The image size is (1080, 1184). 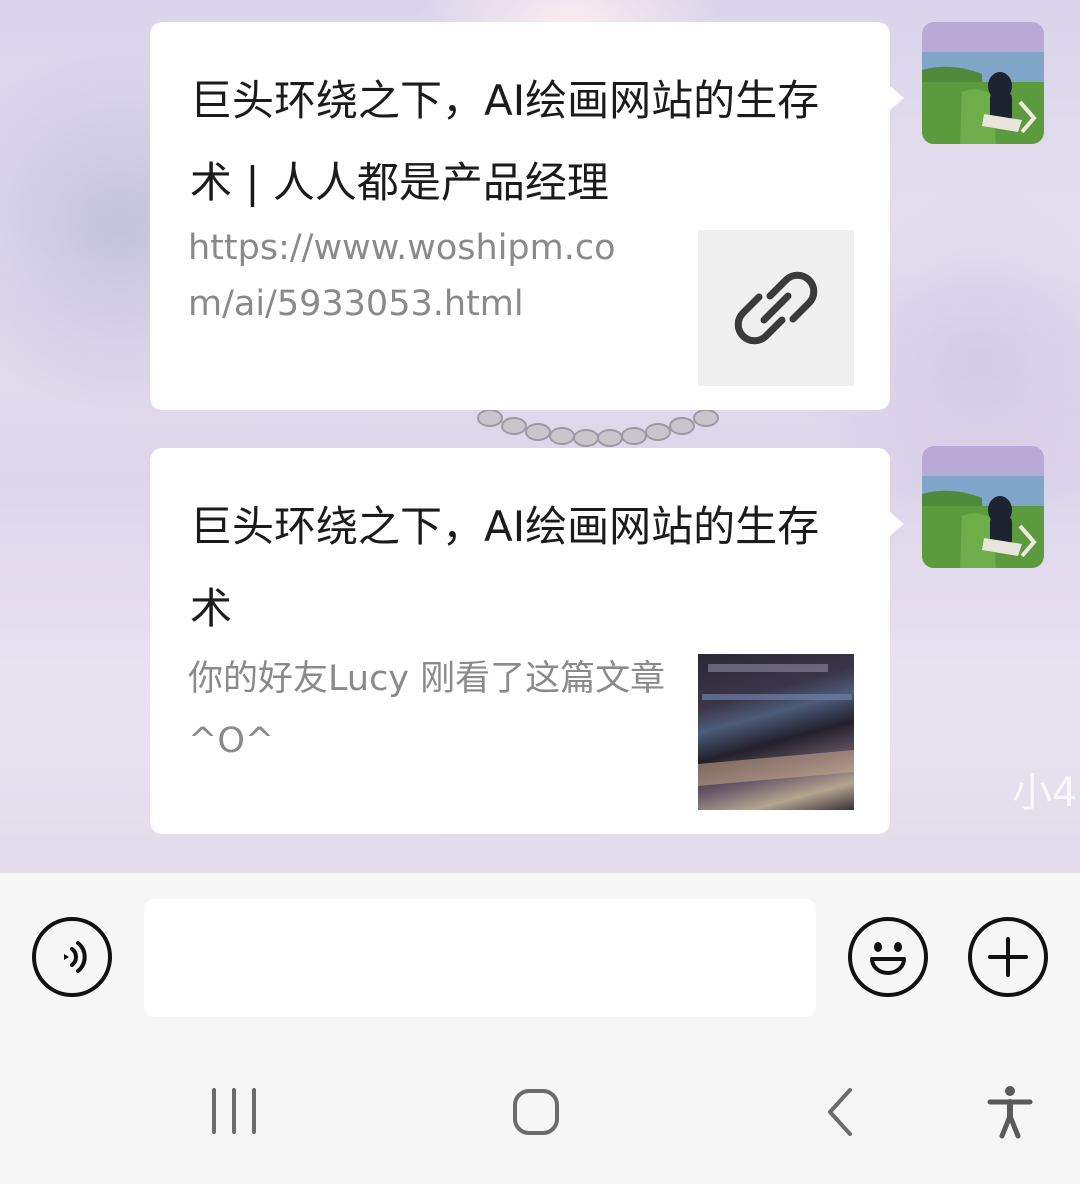 I want to click on link-thumbnail, so click(x=776, y=308).